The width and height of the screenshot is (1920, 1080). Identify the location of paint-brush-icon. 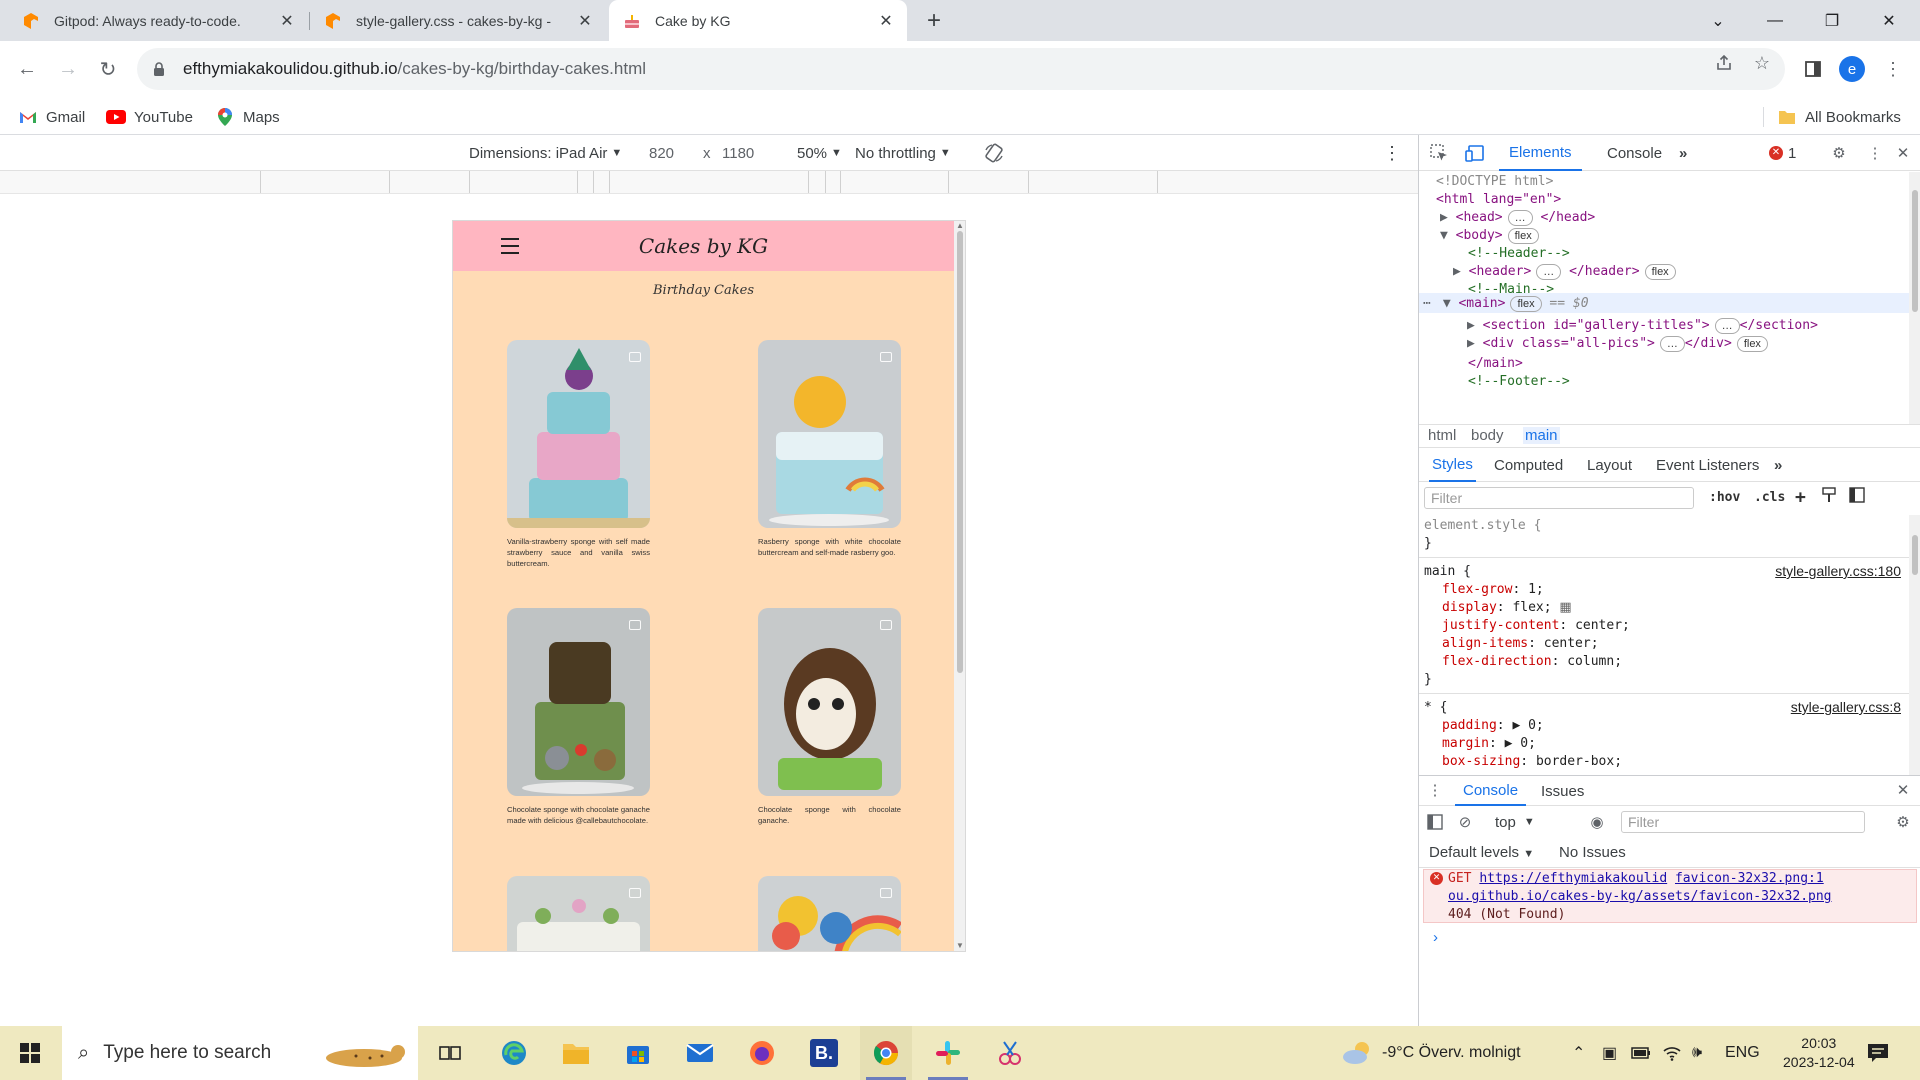
(1829, 498).